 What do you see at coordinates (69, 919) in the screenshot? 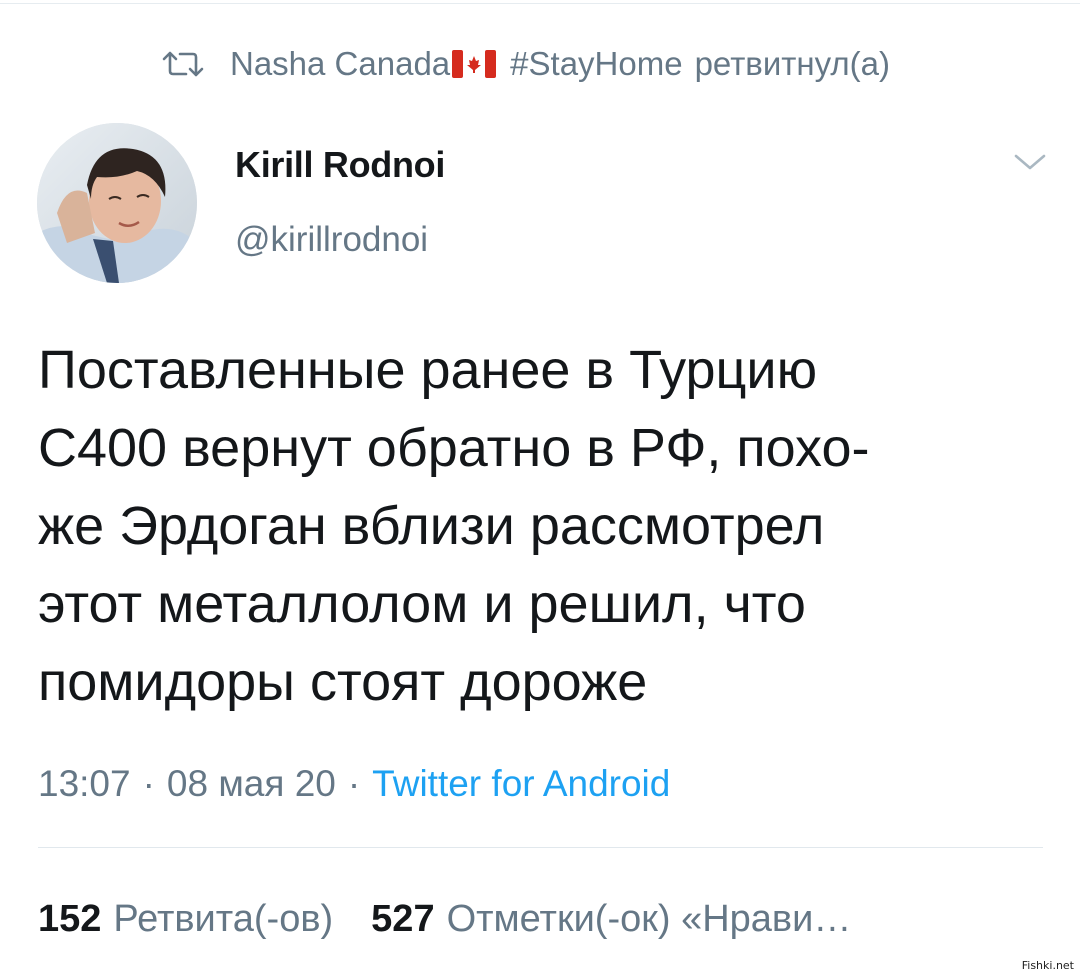
I see `retweet-count: 152` at bounding box center [69, 919].